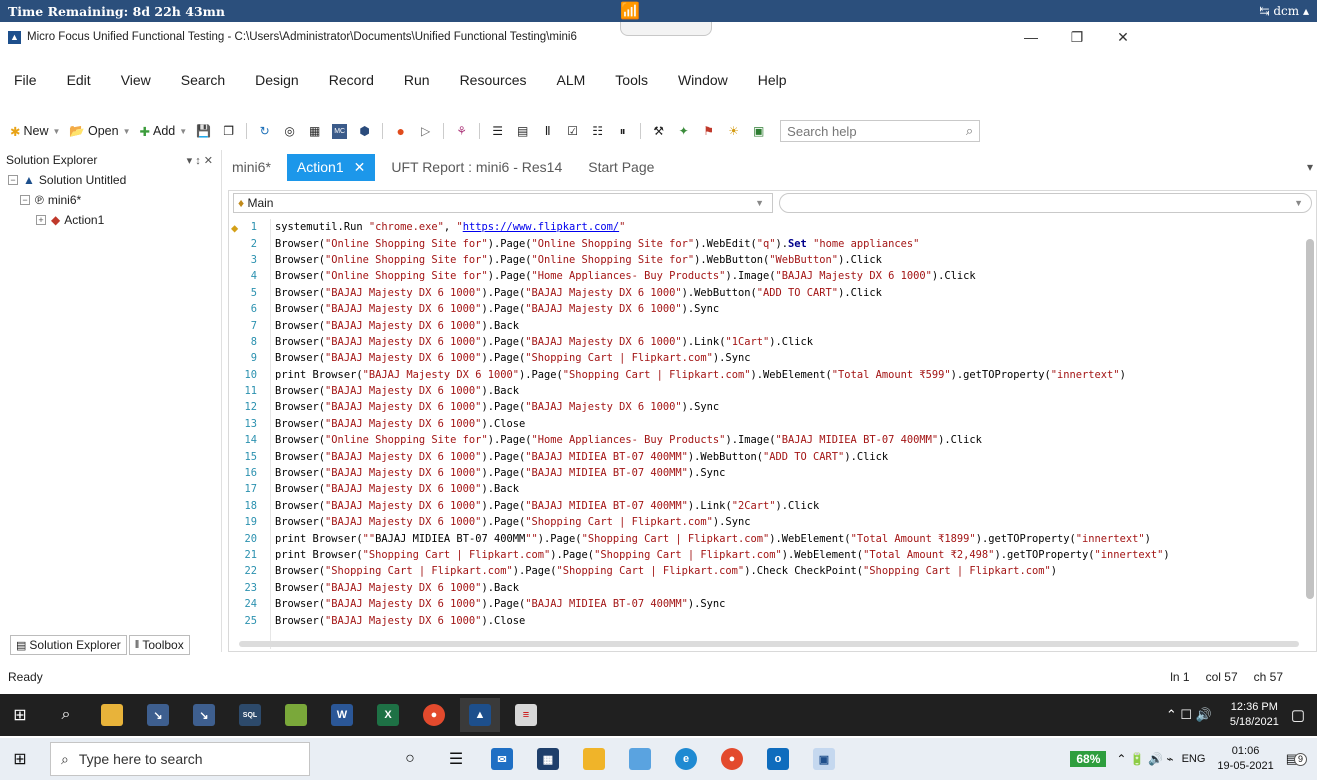 The height and width of the screenshot is (780, 1317). I want to click on file-explorer-icon, so click(112, 715).